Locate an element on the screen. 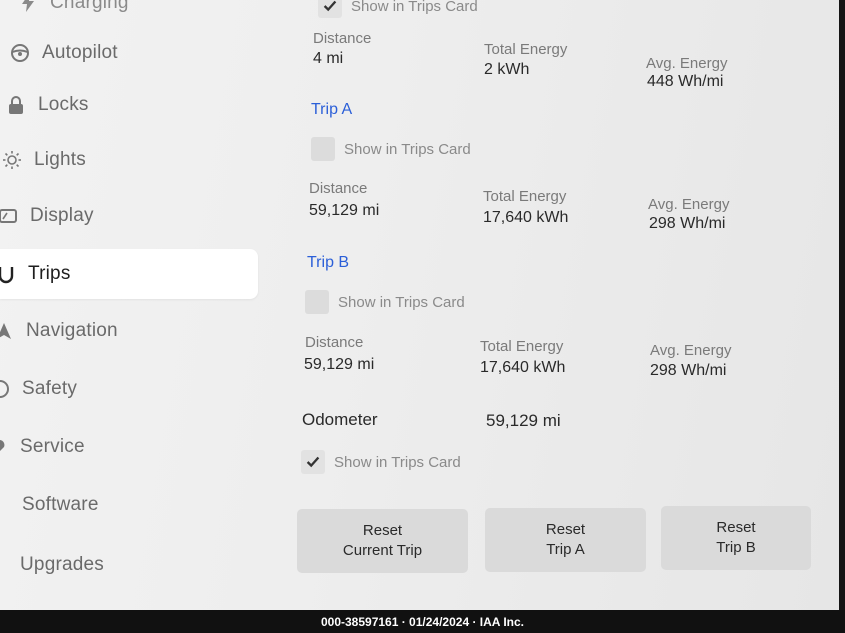 This screenshot has width=845, height=633. sidebar-item-label: Software is located at coordinates (60, 504).